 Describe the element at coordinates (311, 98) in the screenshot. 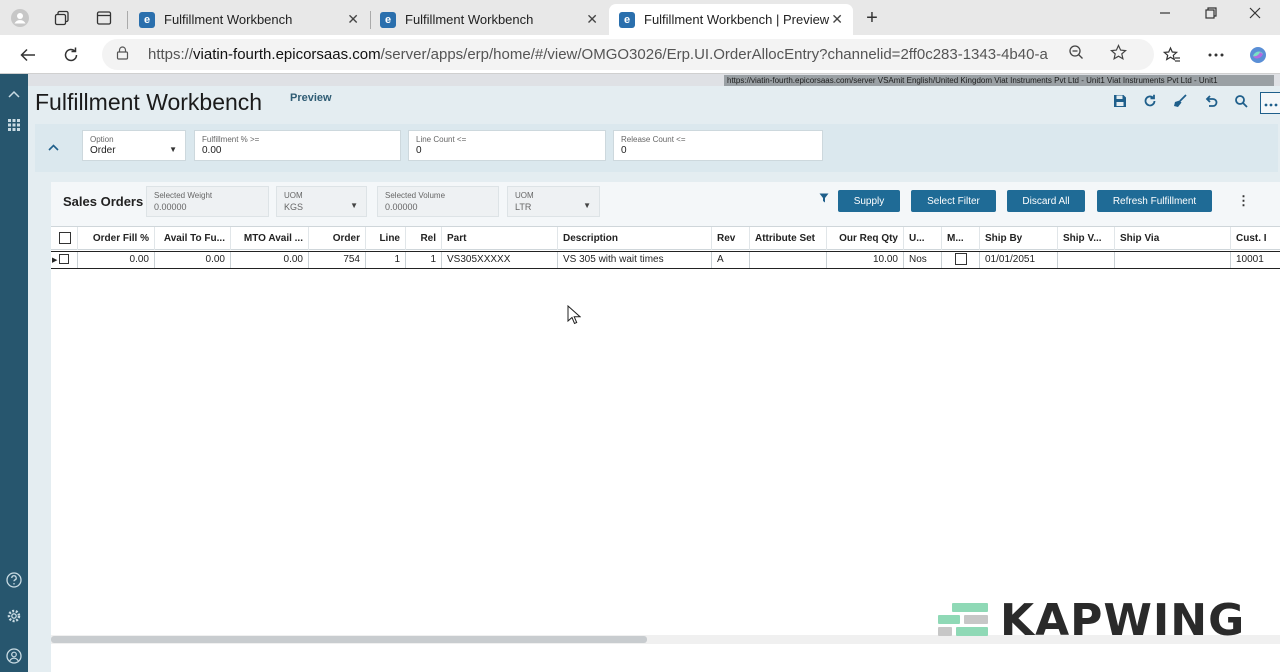

I see `preview-badge: Preview` at that location.